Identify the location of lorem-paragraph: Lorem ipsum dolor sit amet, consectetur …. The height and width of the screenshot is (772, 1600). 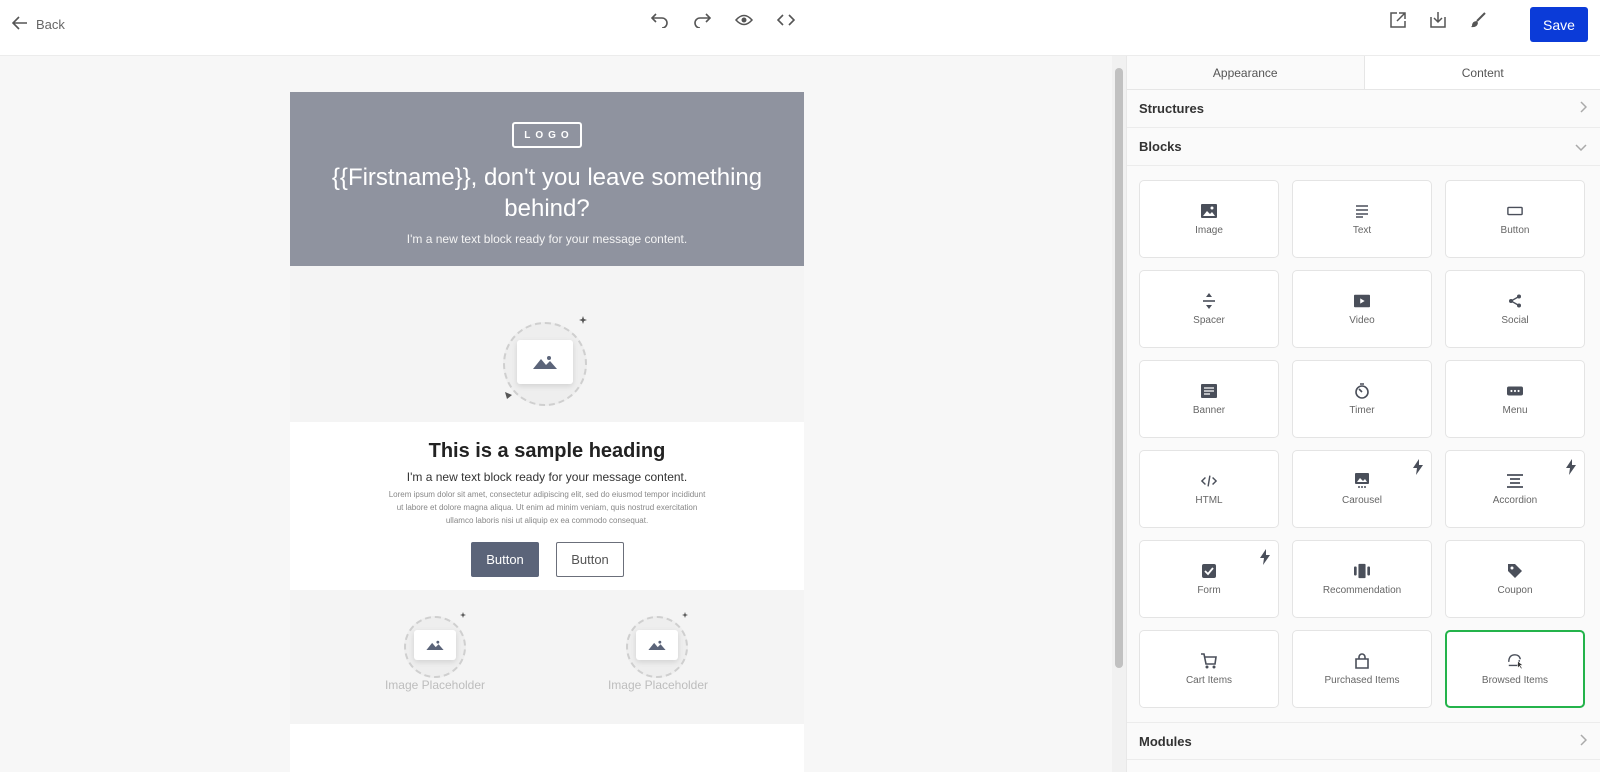
(547, 507).